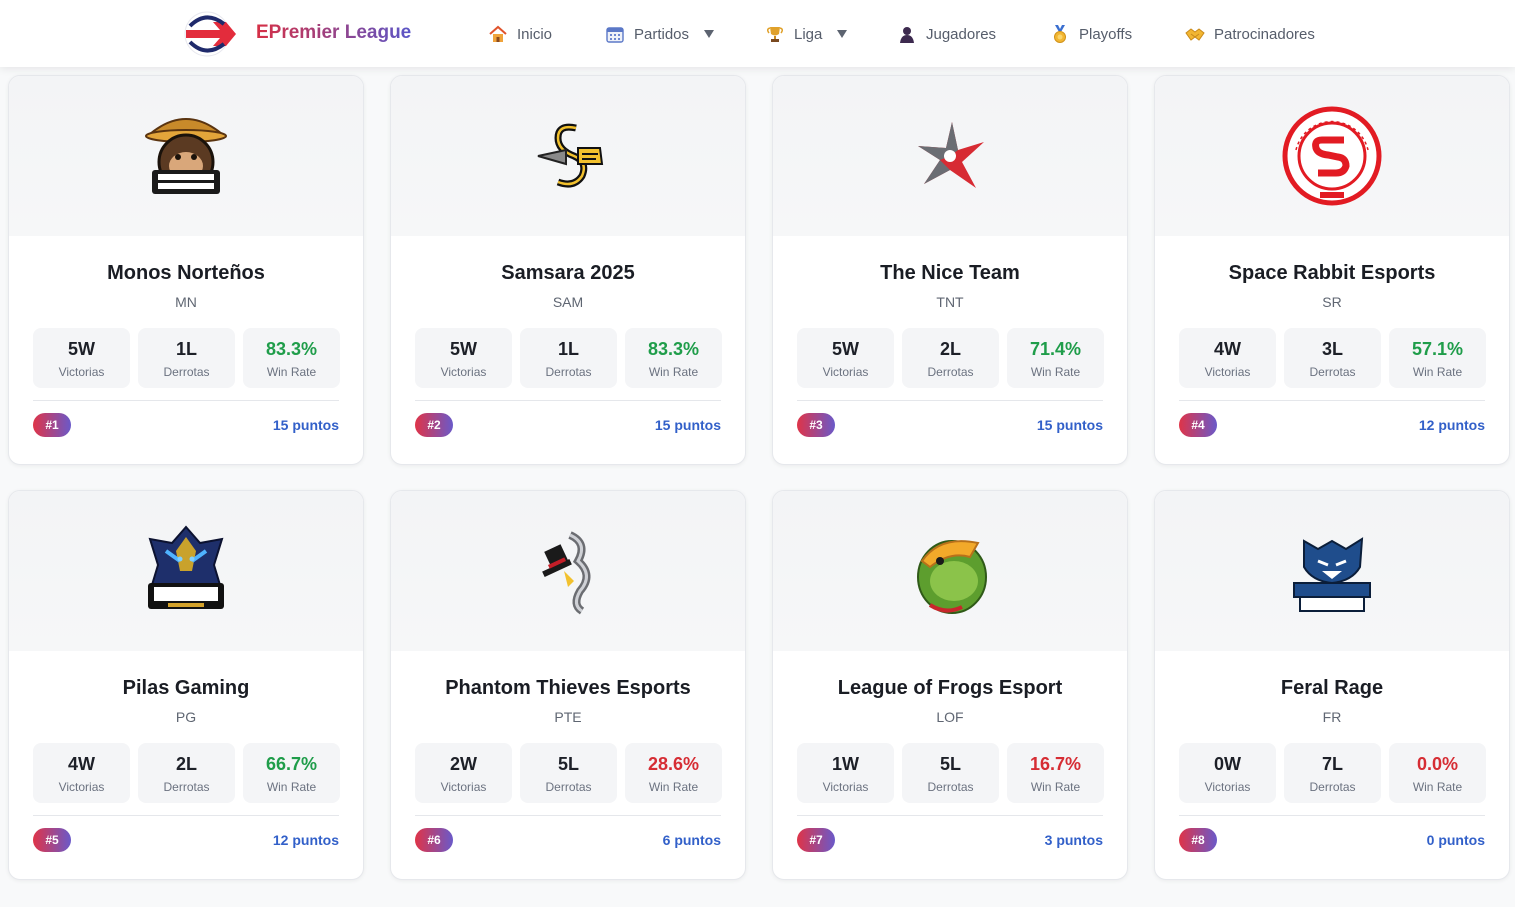  Describe the element at coordinates (1437, 764) in the screenshot. I see `winrate-value: 0.0%` at that location.